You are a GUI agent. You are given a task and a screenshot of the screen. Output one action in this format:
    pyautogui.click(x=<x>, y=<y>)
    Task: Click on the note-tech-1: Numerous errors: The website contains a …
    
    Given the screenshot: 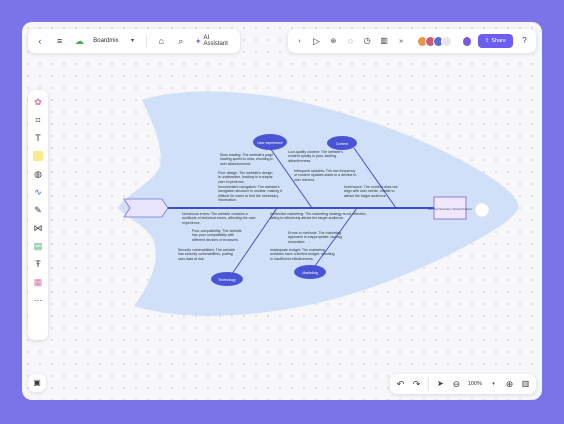 What is the action you would take?
    pyautogui.click(x=219, y=218)
    